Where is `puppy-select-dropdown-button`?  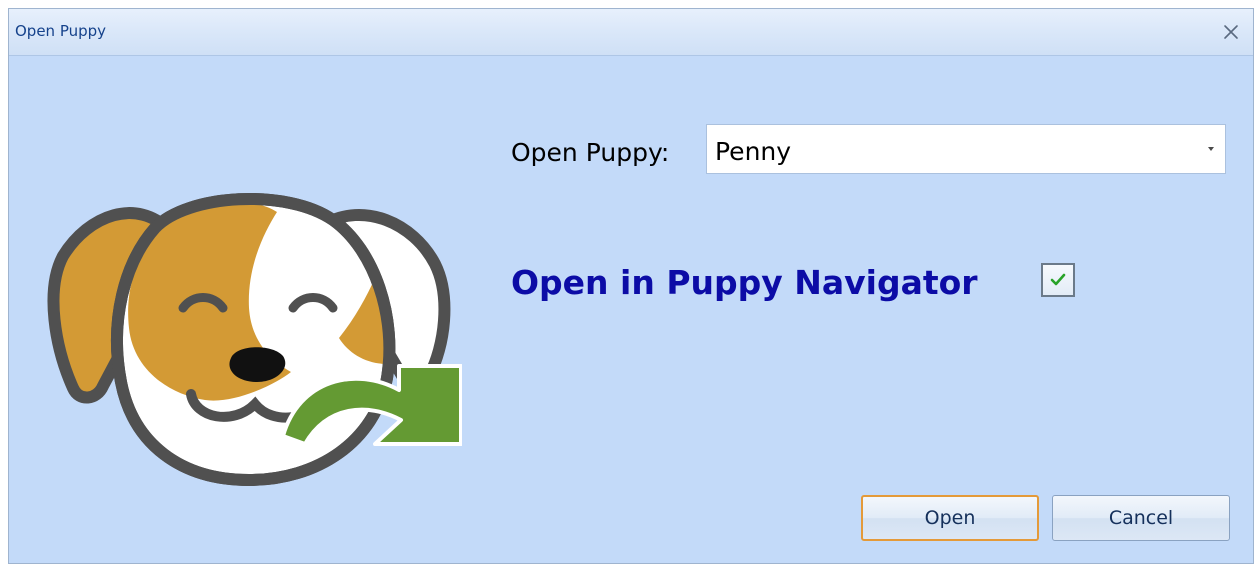 puppy-select-dropdown-button is located at coordinates (1211, 149).